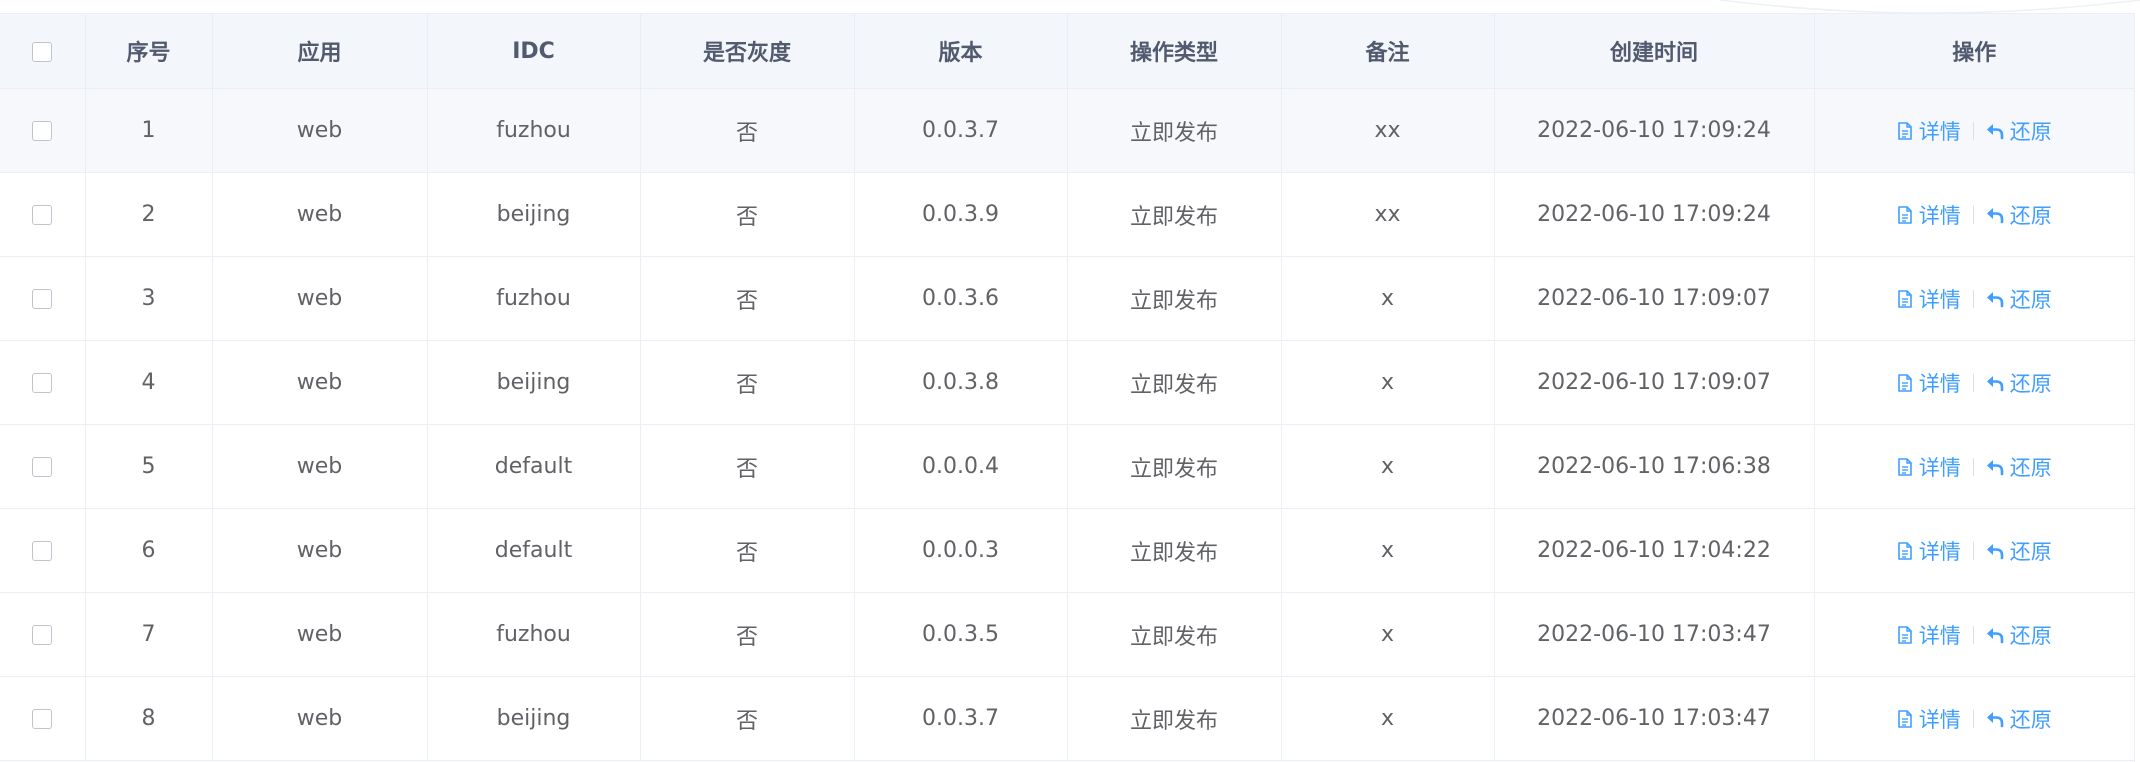 The height and width of the screenshot is (762, 2140). I want to click on select-all-checkbox, so click(42, 51).